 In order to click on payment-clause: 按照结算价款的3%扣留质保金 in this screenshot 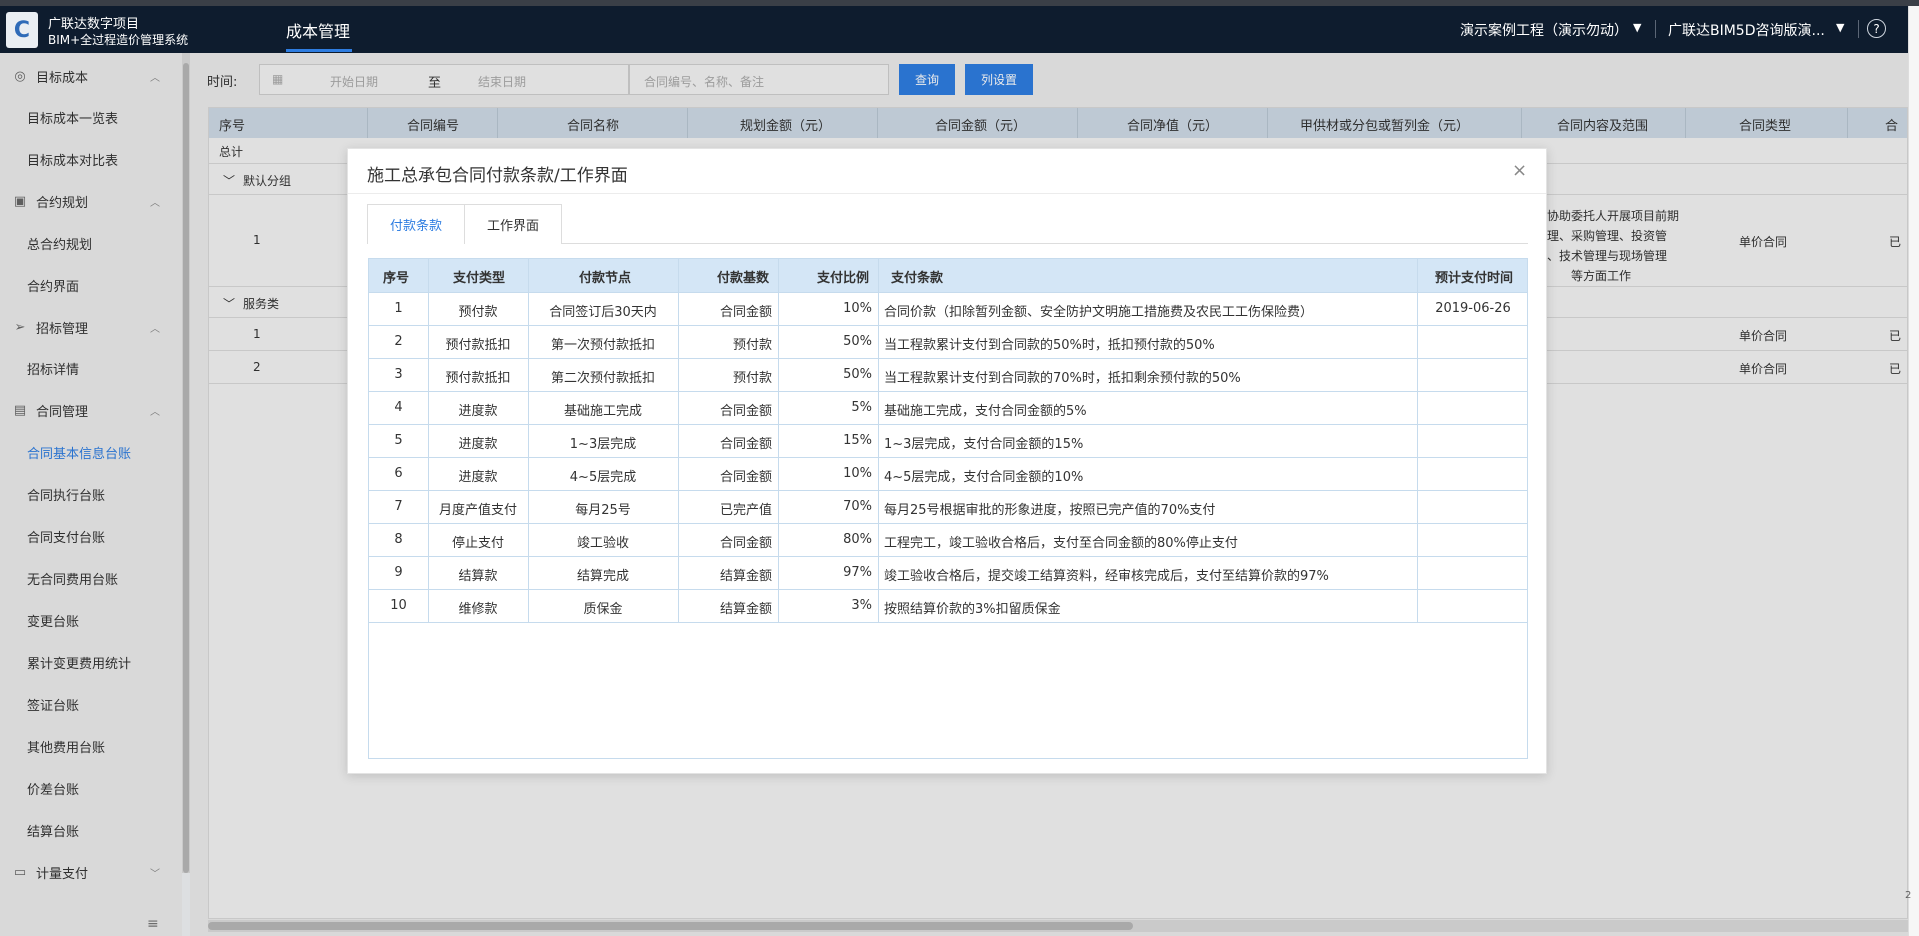, I will do `click(972, 609)`.